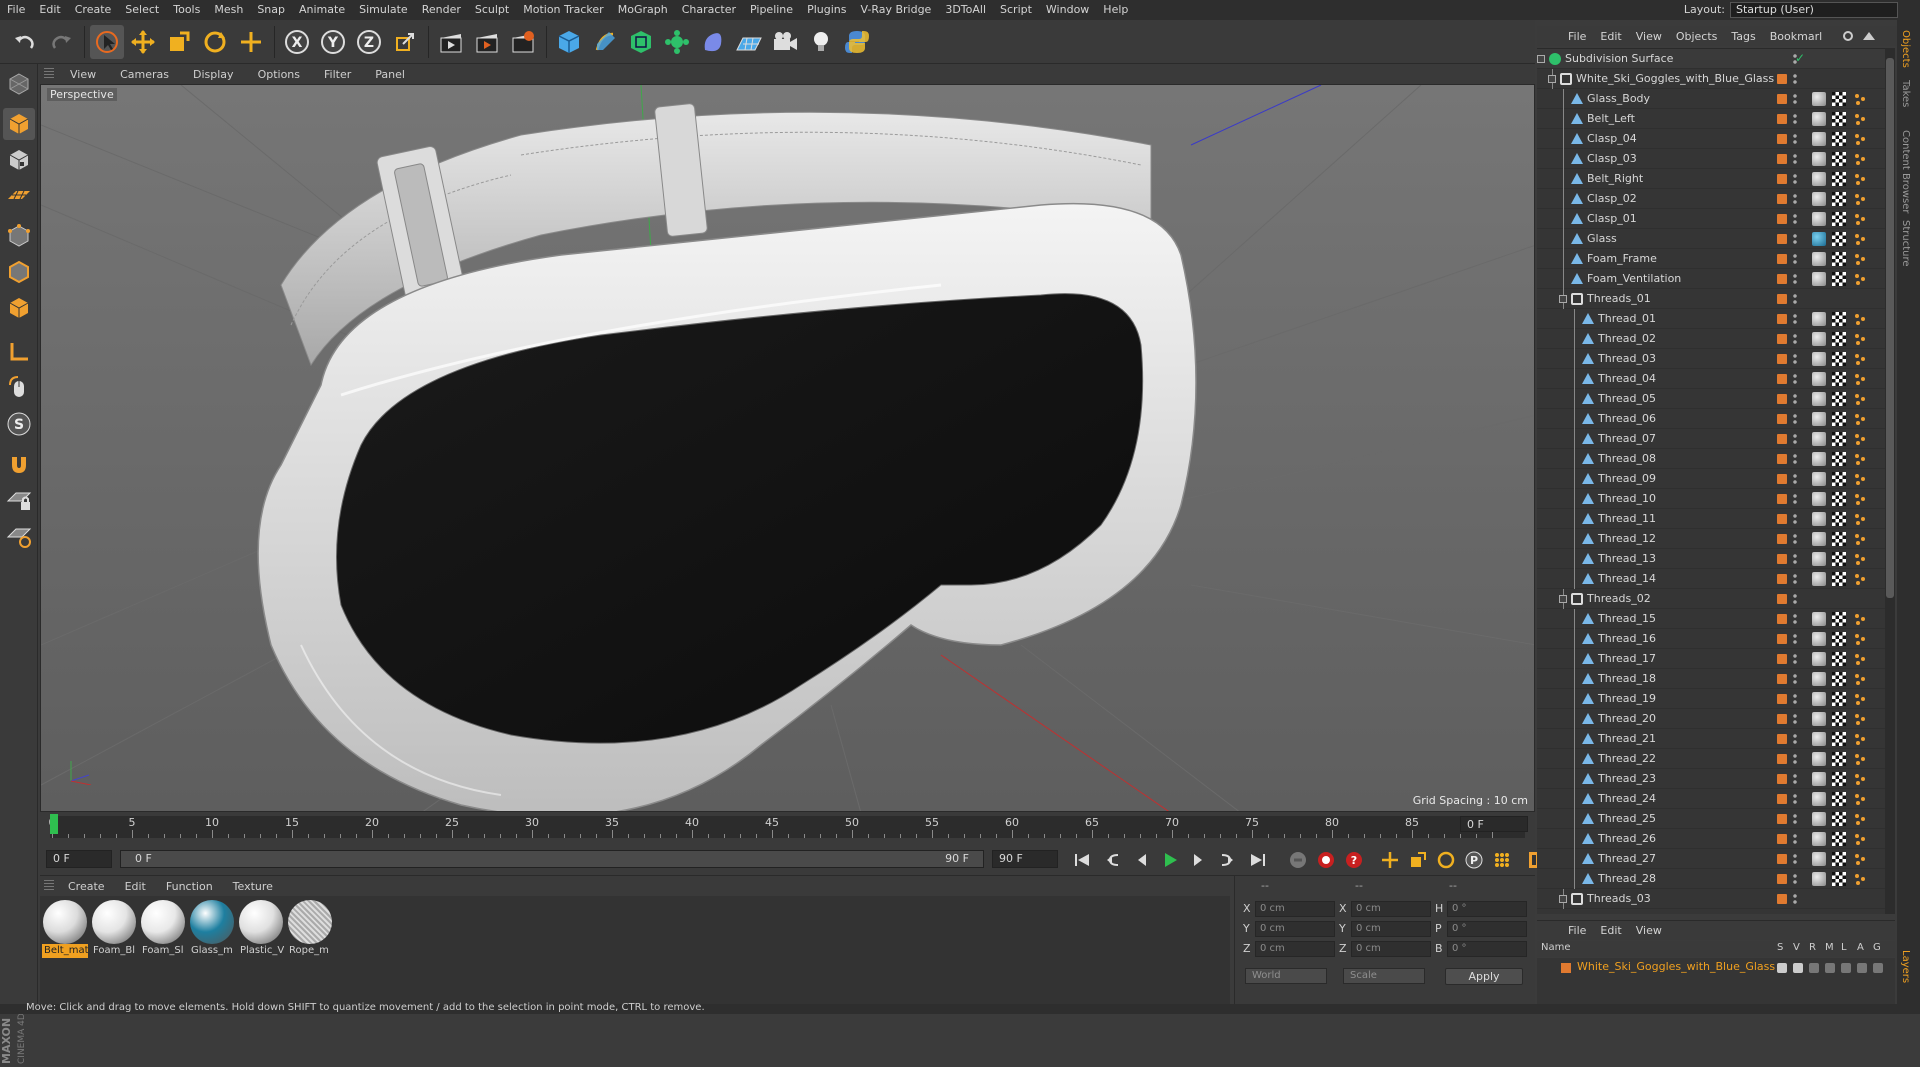 The width and height of the screenshot is (1920, 1067). What do you see at coordinates (492, 10) in the screenshot?
I see `menu-sculpt: Sculpt` at bounding box center [492, 10].